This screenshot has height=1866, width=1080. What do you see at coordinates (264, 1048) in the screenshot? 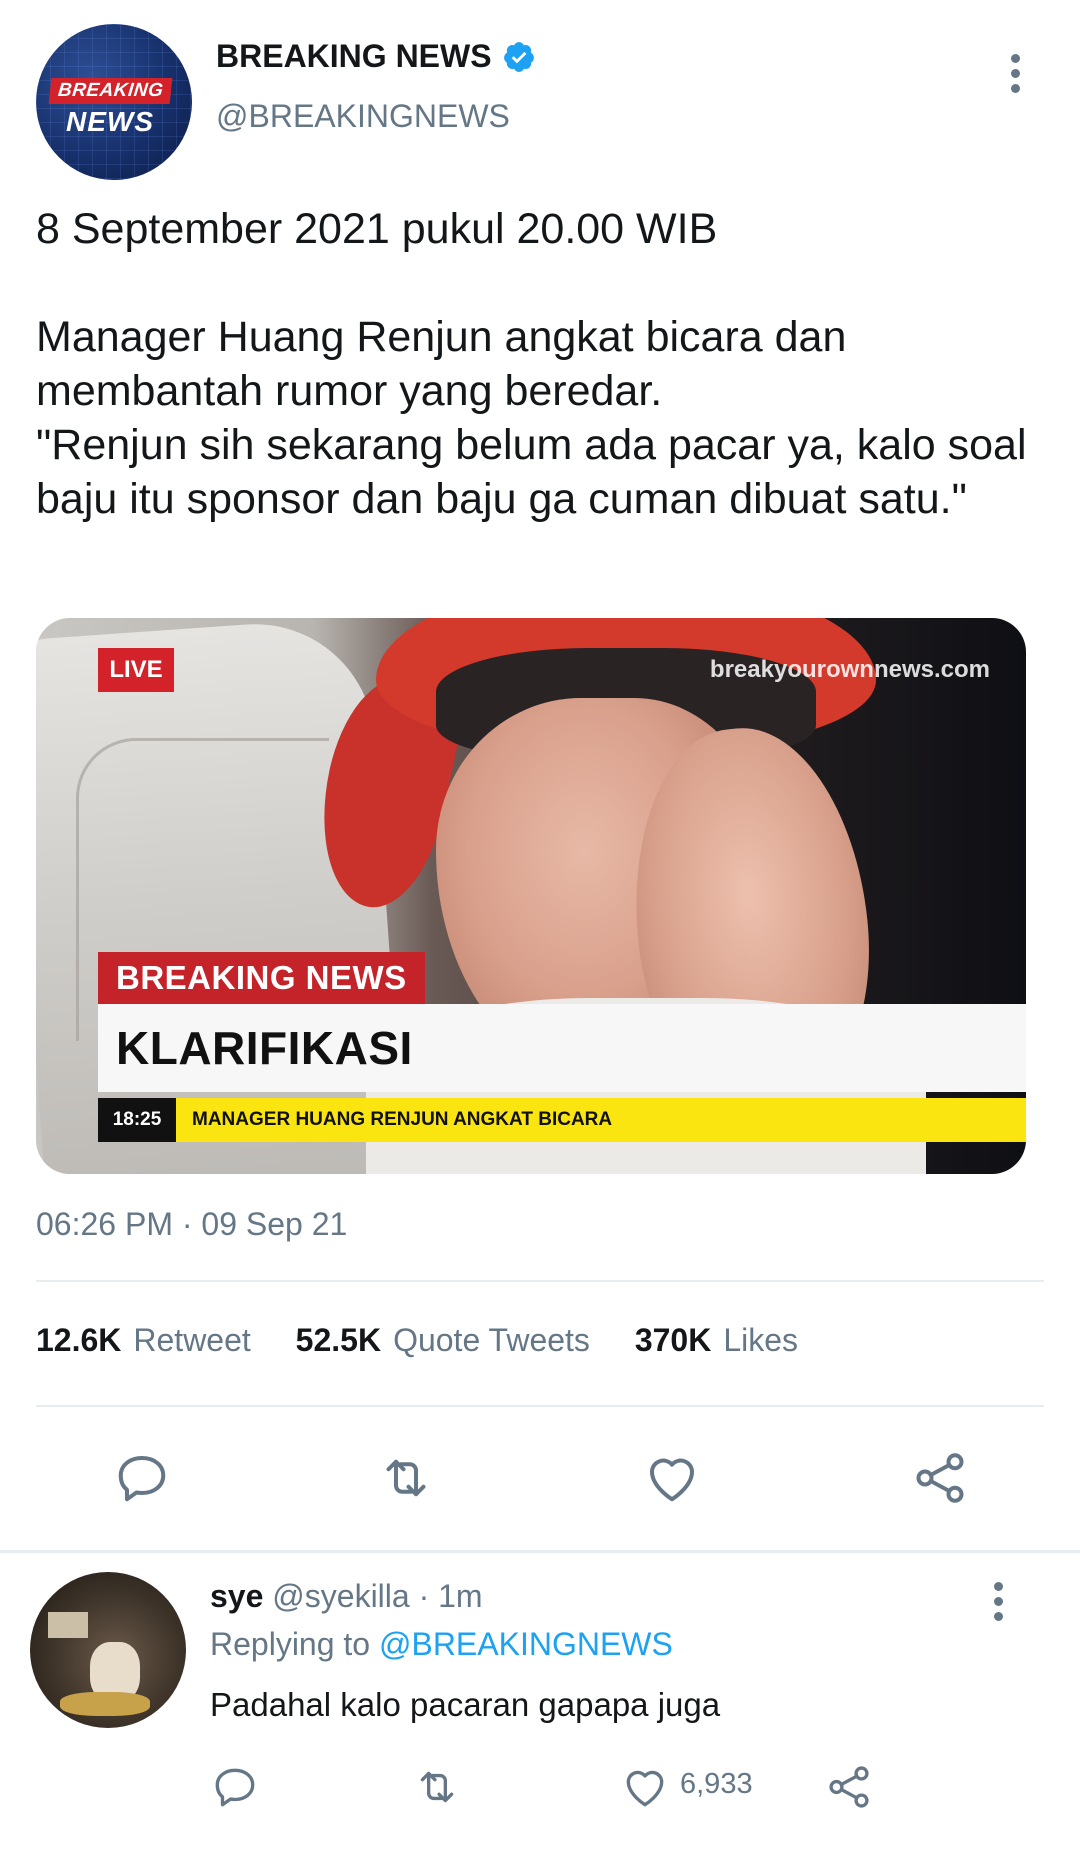
I see `media-headline: KLARIFIKASI` at bounding box center [264, 1048].